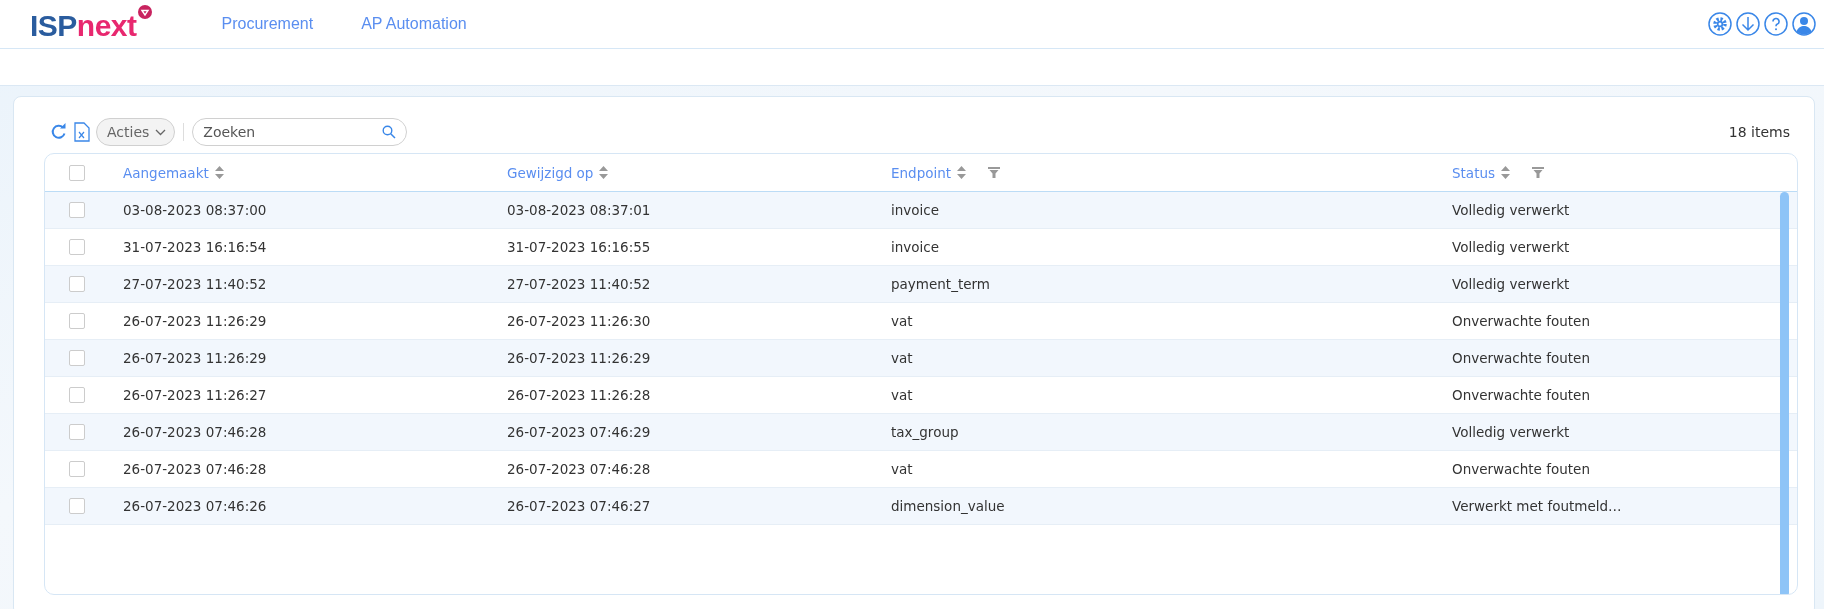 This screenshot has height=609, width=1824. Describe the element at coordinates (941, 284) in the screenshot. I see `table-cell-text: payment_term` at that location.